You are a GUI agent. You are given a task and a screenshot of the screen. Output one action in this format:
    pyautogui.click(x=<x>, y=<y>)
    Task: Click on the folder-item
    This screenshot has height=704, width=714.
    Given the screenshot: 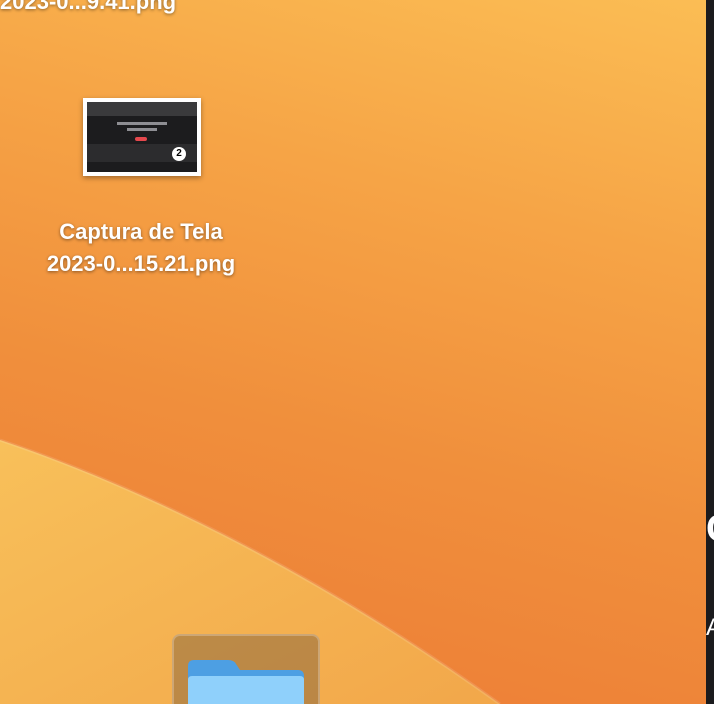 What is the action you would take?
    pyautogui.click(x=246, y=669)
    